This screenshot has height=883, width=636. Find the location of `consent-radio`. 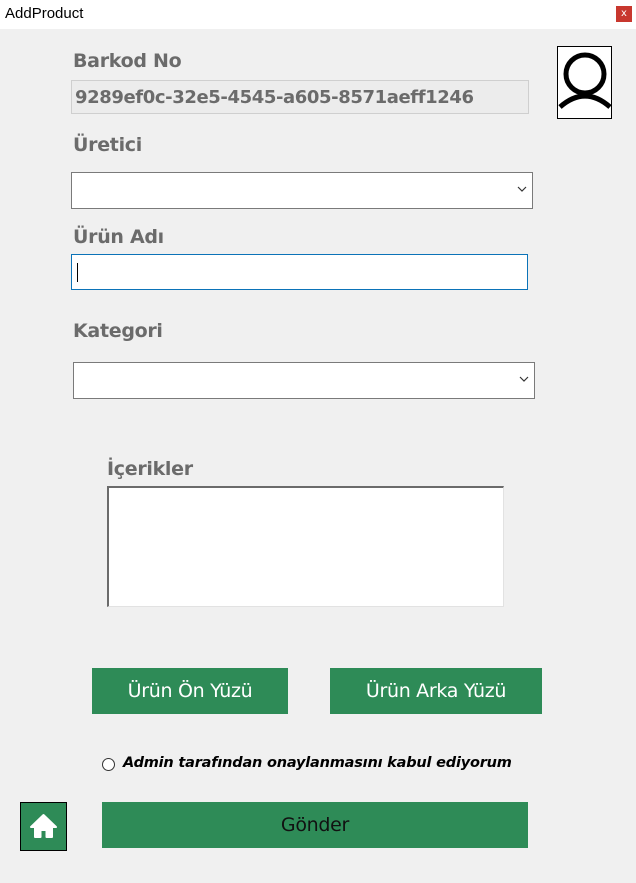

consent-radio is located at coordinates (108, 764).